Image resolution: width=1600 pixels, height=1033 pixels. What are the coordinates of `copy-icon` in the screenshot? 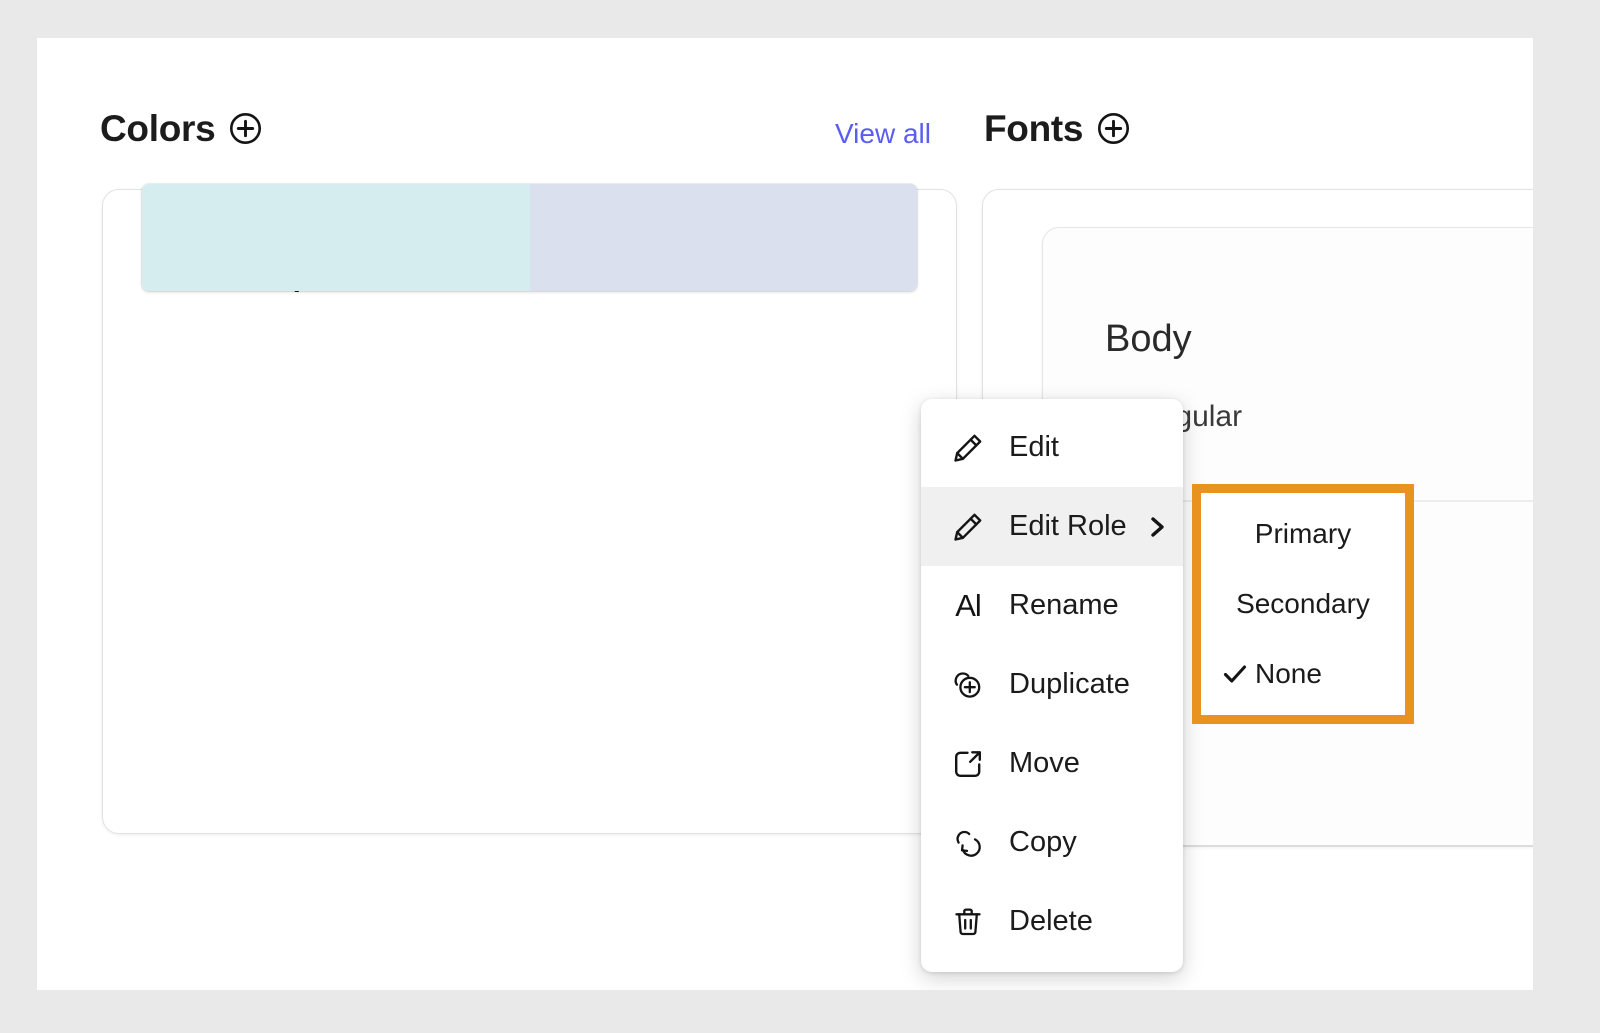 It's located at (968, 843).